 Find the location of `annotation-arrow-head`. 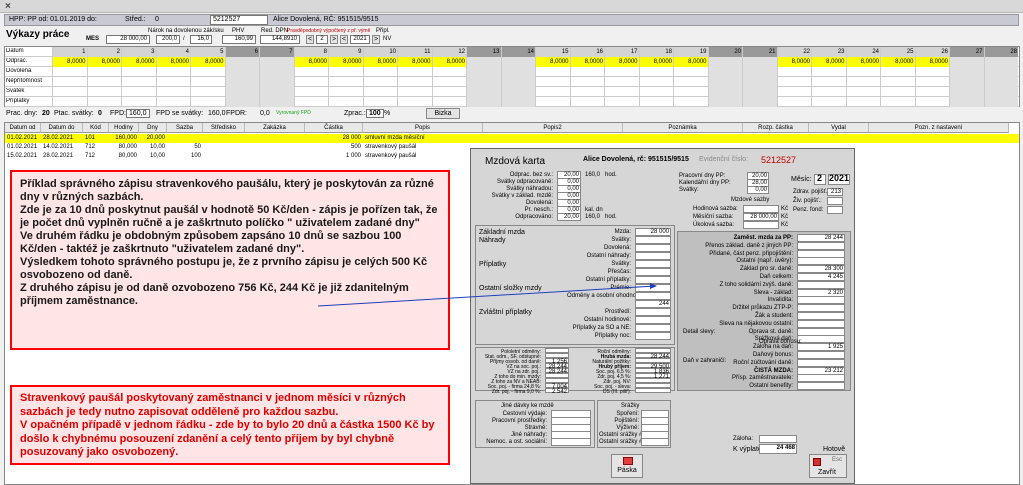

annotation-arrow-head is located at coordinates (653, 286).